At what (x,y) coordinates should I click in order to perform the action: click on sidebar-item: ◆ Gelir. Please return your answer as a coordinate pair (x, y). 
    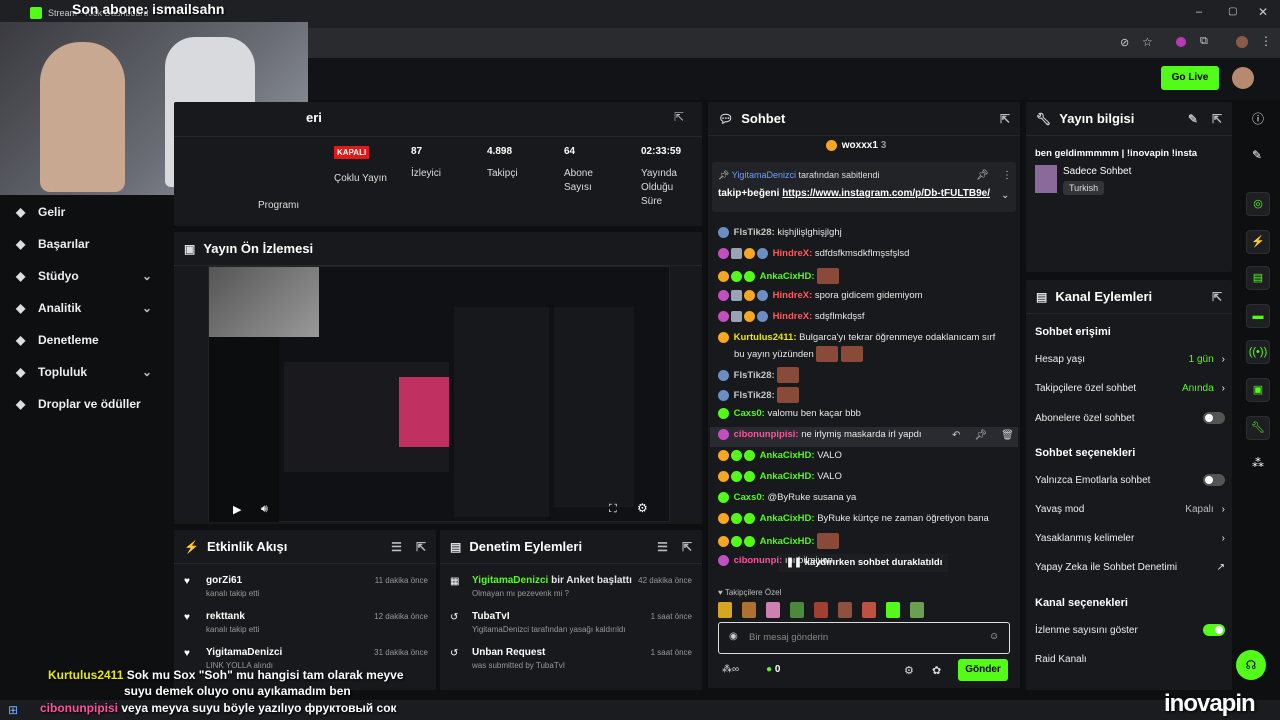
    Looking at the image, I should click on (85, 212).